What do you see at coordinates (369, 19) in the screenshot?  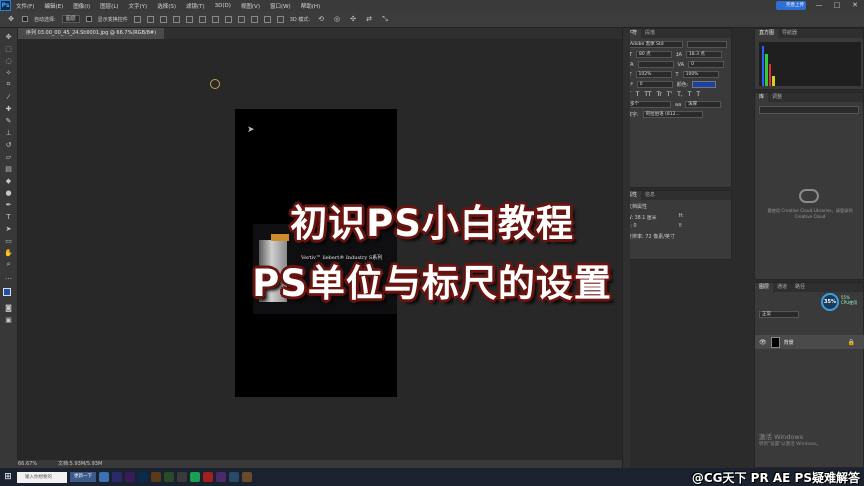 I see `3d-slide-icon: ⇄` at bounding box center [369, 19].